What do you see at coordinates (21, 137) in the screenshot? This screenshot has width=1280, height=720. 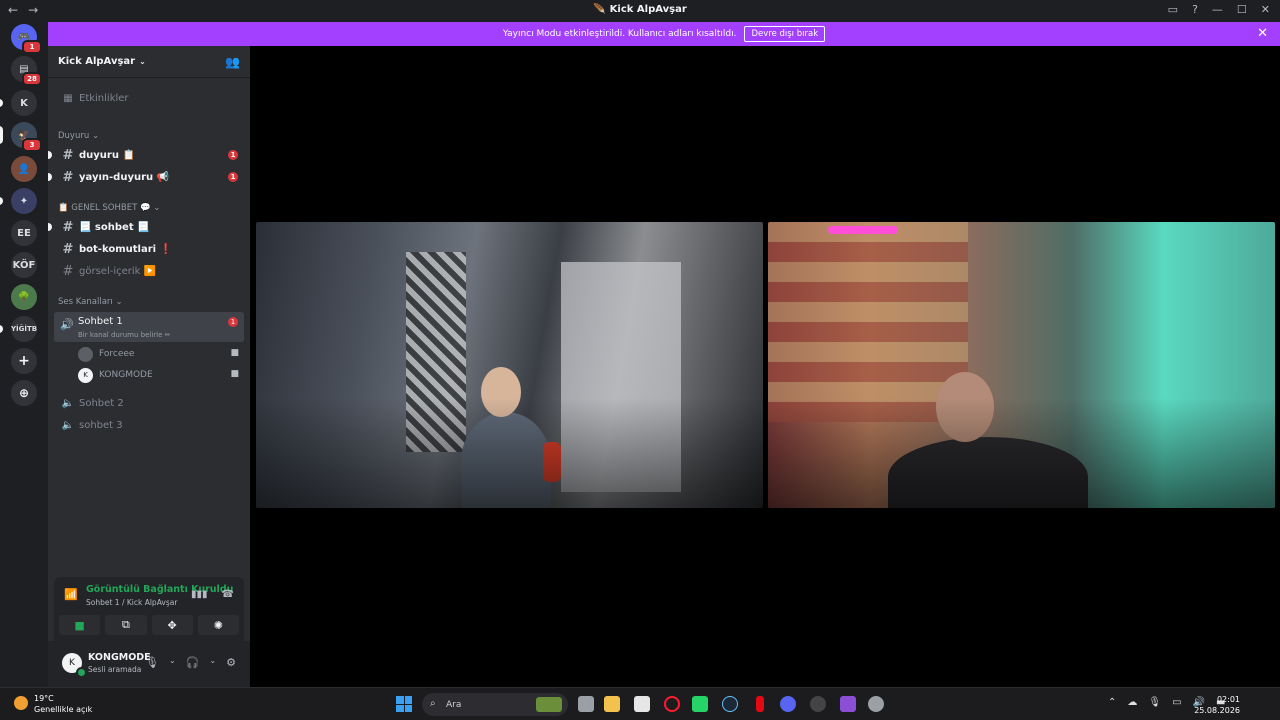 I see `server-kick-alpavsar: 🦅 3` at bounding box center [21, 137].